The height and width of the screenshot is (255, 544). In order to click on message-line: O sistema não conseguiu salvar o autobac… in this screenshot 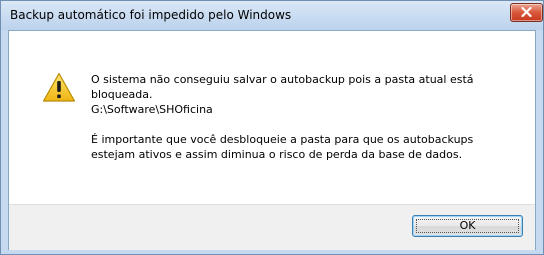, I will do `click(282, 79)`.